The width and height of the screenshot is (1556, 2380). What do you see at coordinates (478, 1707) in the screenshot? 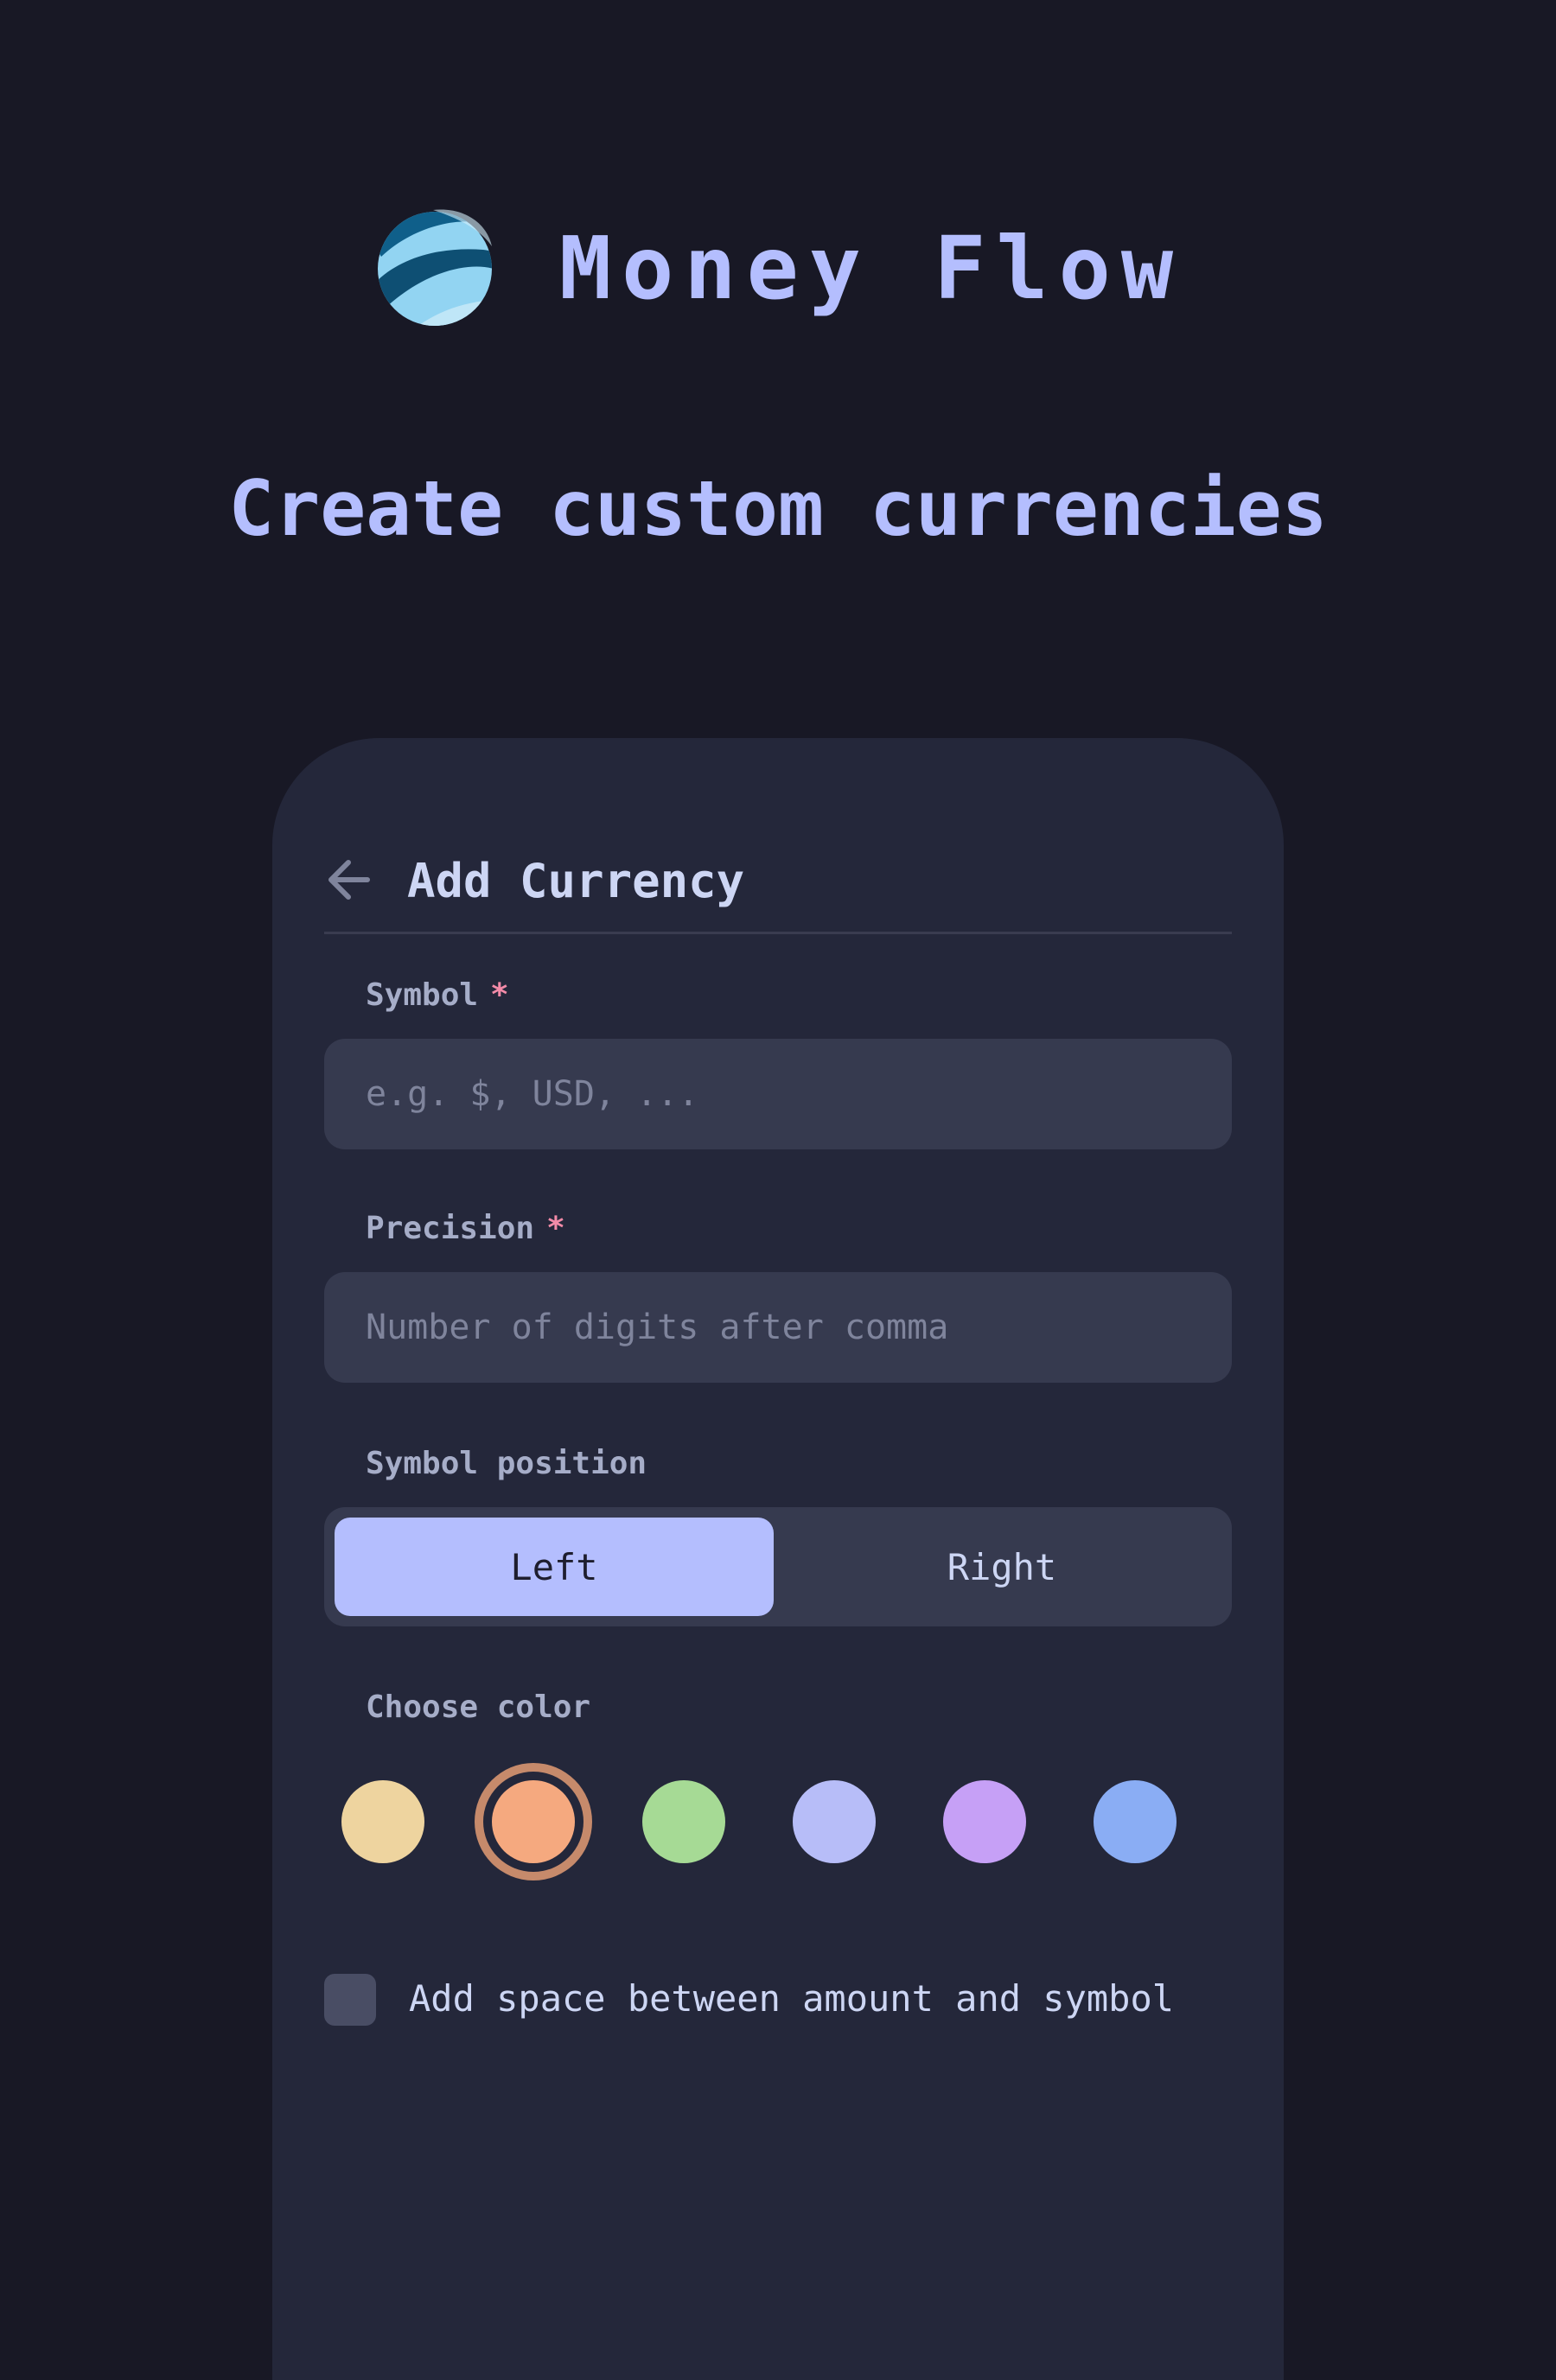
I see `choose-color-label: Choose color` at bounding box center [478, 1707].